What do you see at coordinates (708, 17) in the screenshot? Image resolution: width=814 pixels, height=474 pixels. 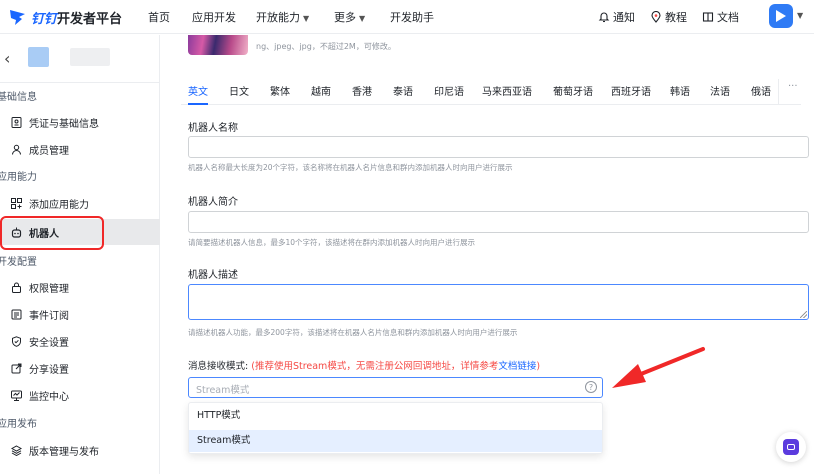 I see `book-icon` at bounding box center [708, 17].